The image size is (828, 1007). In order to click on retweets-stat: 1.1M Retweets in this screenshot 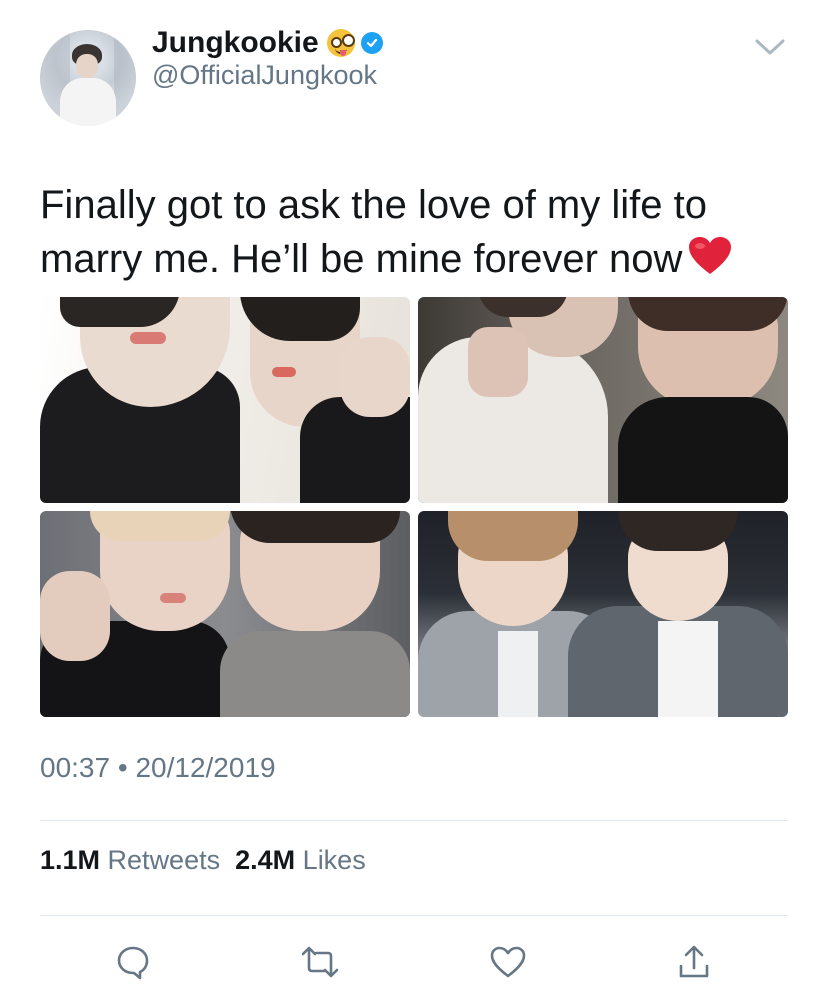, I will do `click(130, 860)`.